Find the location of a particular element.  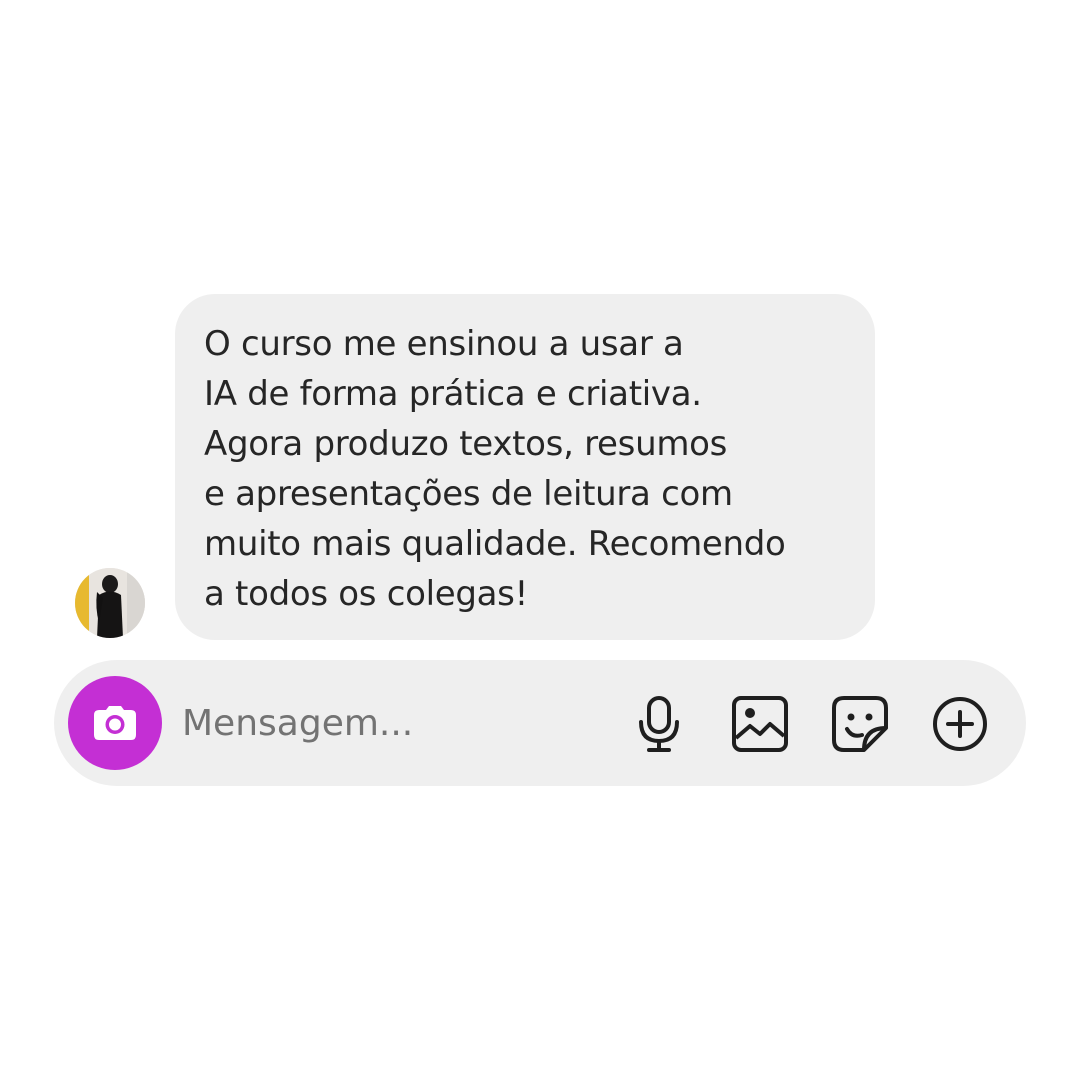

camera-icon is located at coordinates (115, 723).